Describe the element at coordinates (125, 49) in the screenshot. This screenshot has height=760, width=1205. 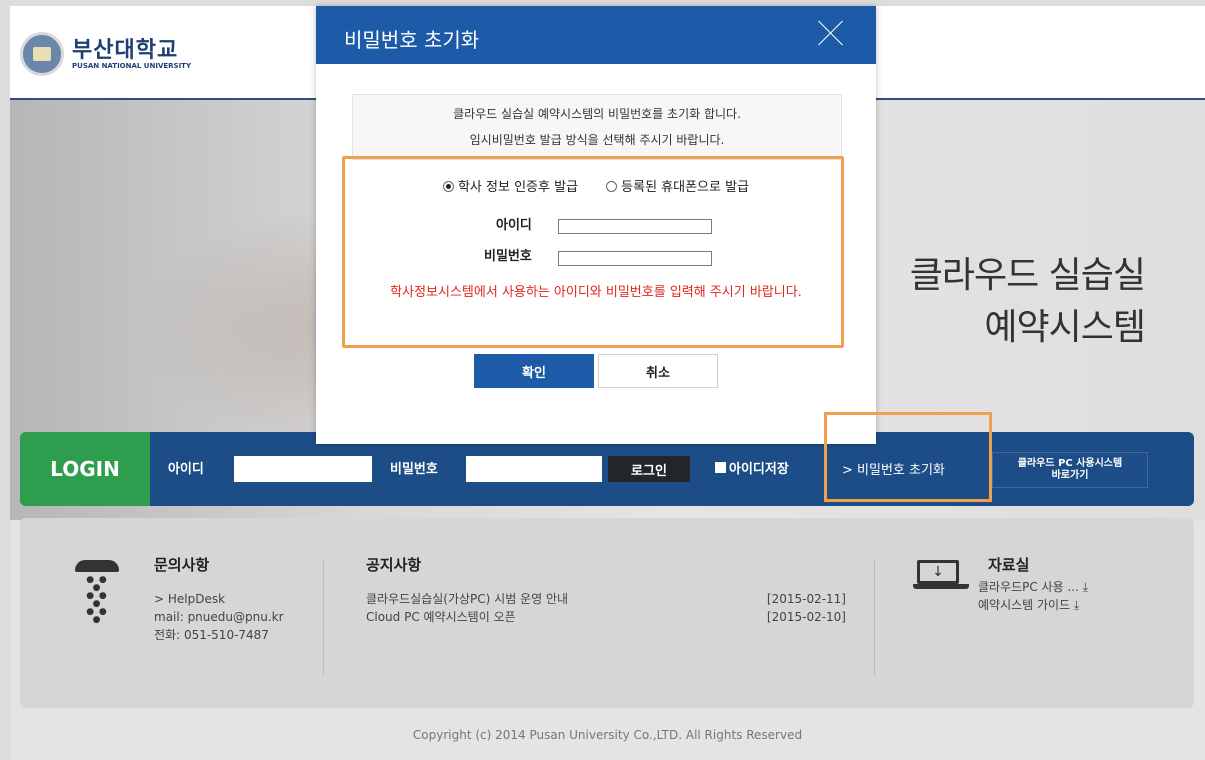
I see `logo-korean-name: 부산대학교` at that location.